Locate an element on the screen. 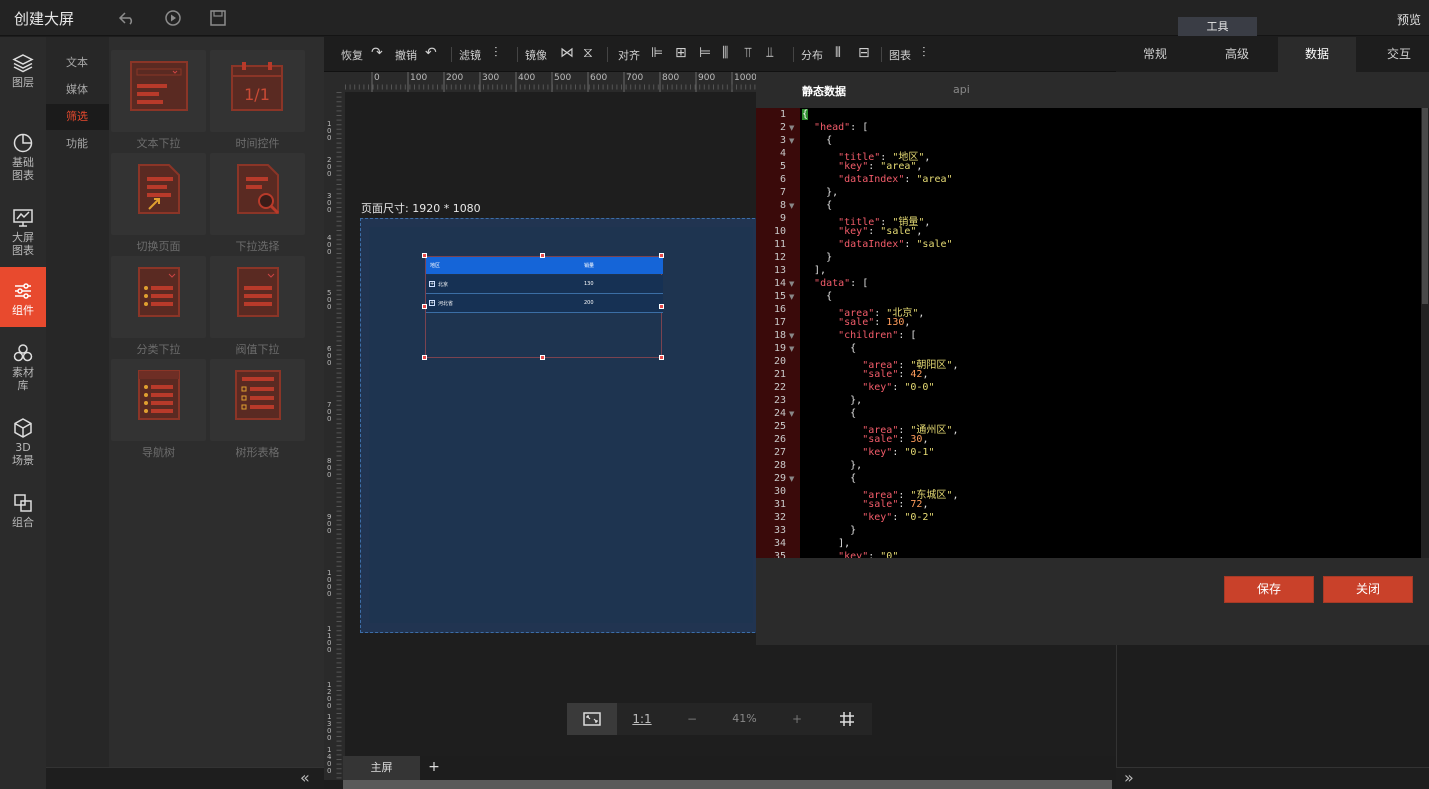 The width and height of the screenshot is (1429, 789). tools-tab: 工具 is located at coordinates (1217, 26).